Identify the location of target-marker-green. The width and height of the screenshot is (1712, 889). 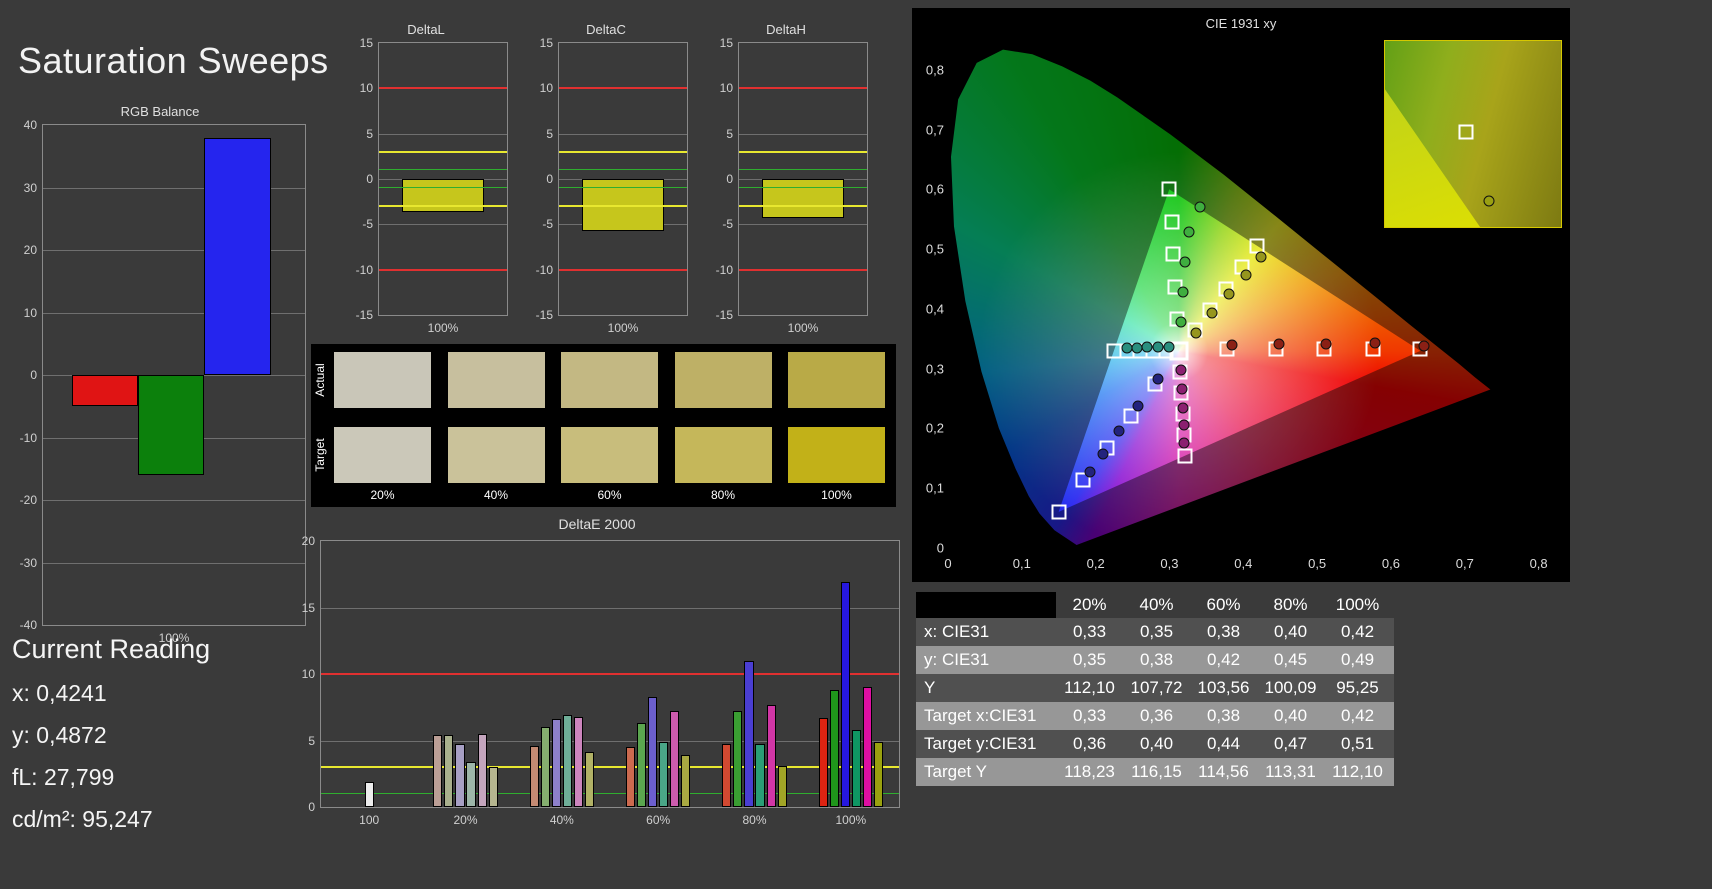
(1169, 189).